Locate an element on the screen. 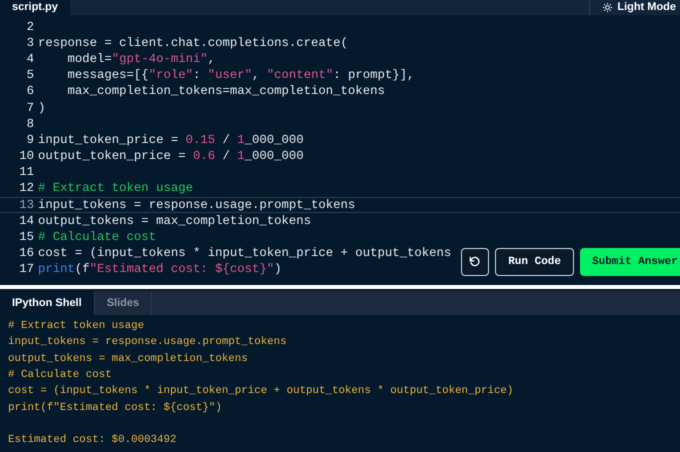  line-number: 16 is located at coordinates (26, 254).